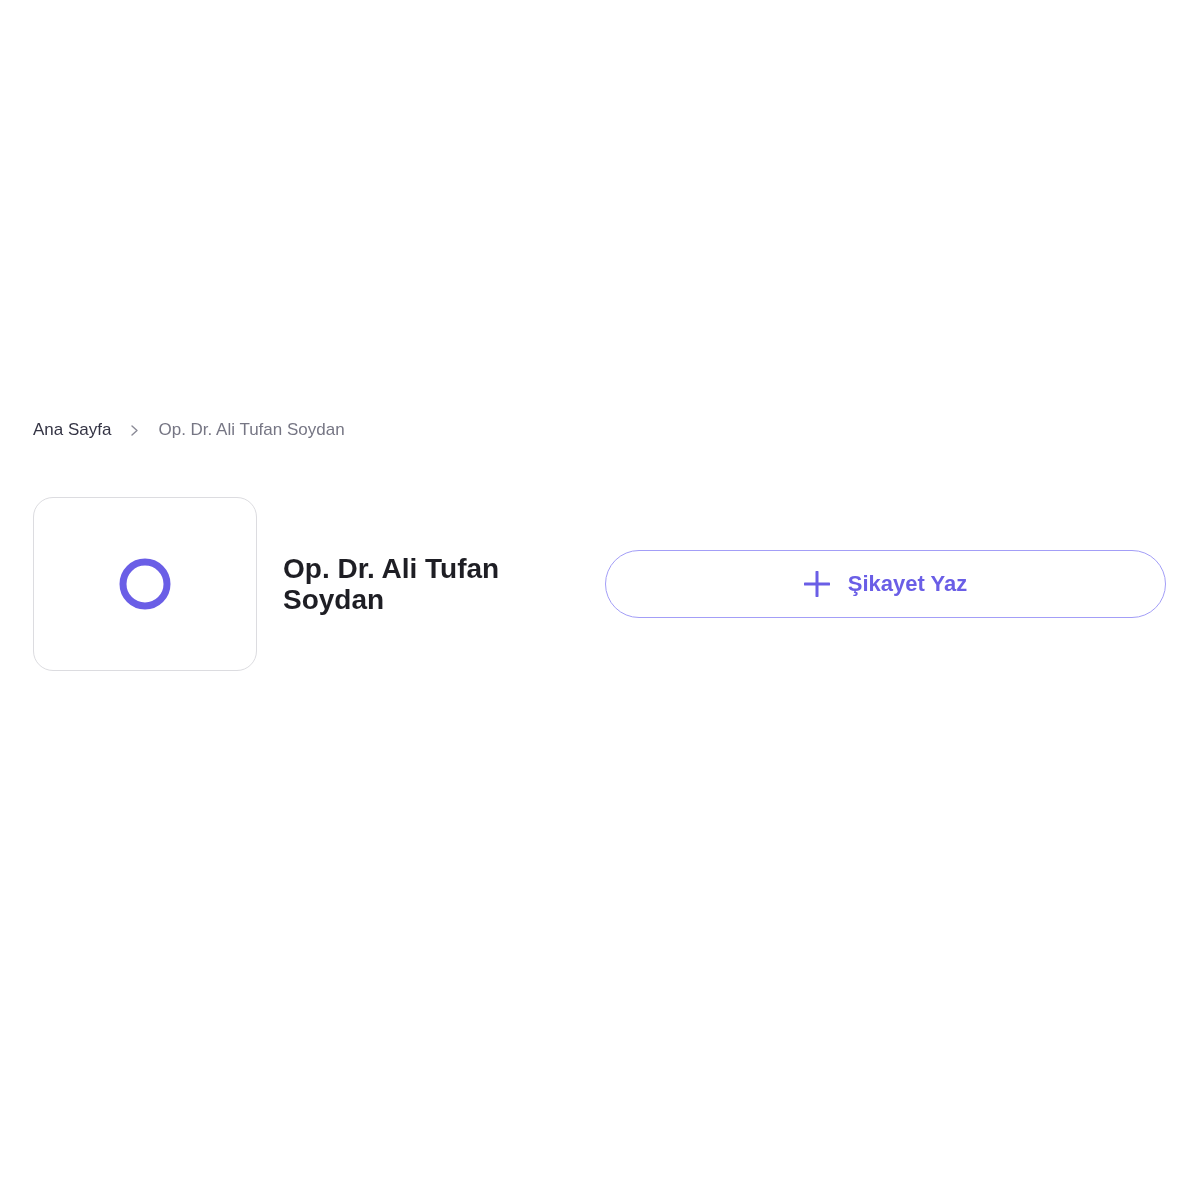 The height and width of the screenshot is (1200, 1200). What do you see at coordinates (145, 584) in the screenshot?
I see `ring-icon` at bounding box center [145, 584].